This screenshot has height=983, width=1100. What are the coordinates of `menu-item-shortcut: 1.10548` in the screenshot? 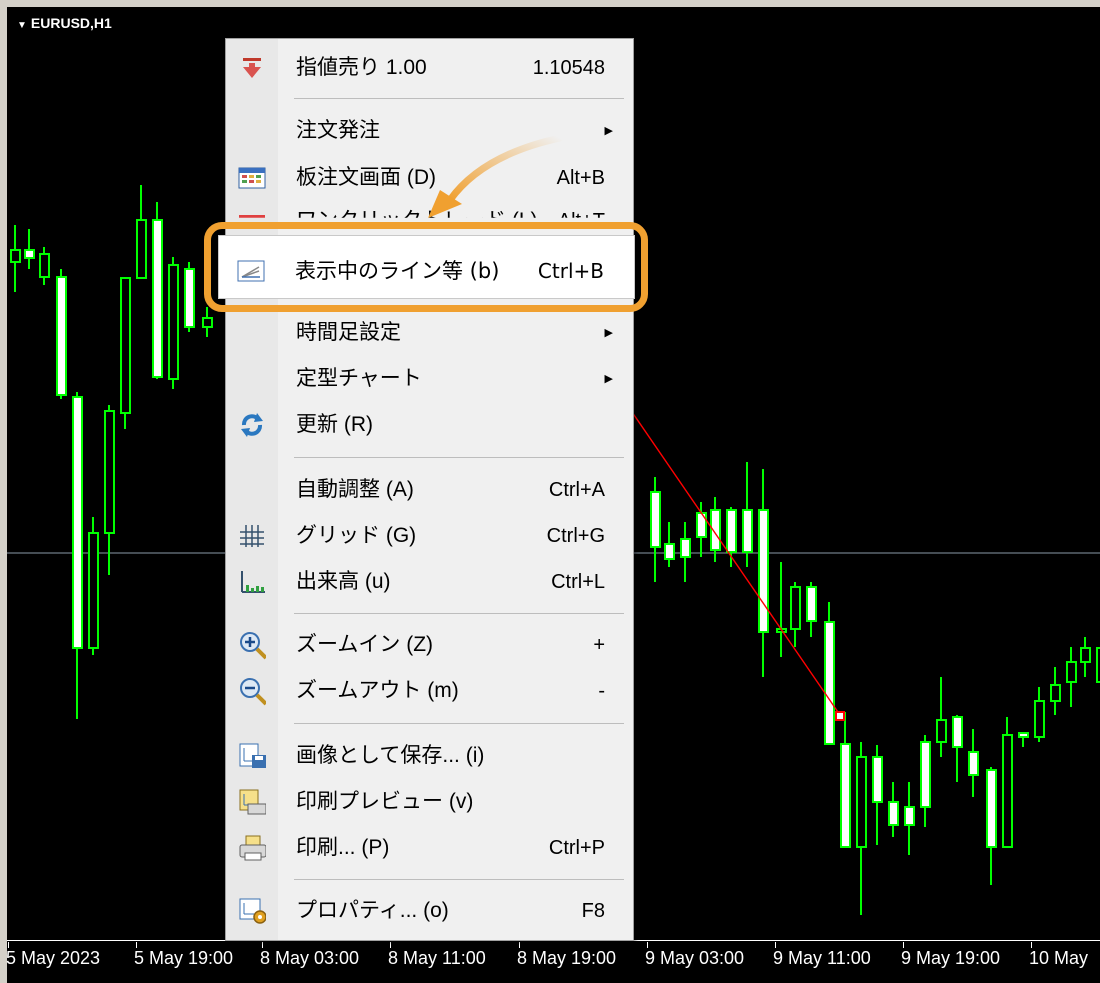 It's located at (568, 68).